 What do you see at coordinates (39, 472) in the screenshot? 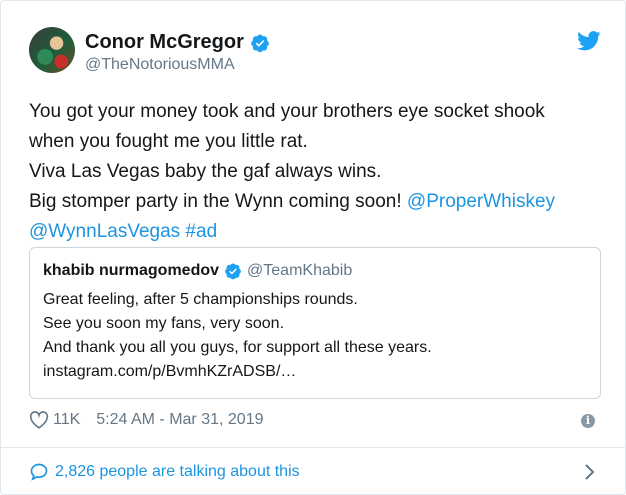
I see `speech-bubble-icon` at bounding box center [39, 472].